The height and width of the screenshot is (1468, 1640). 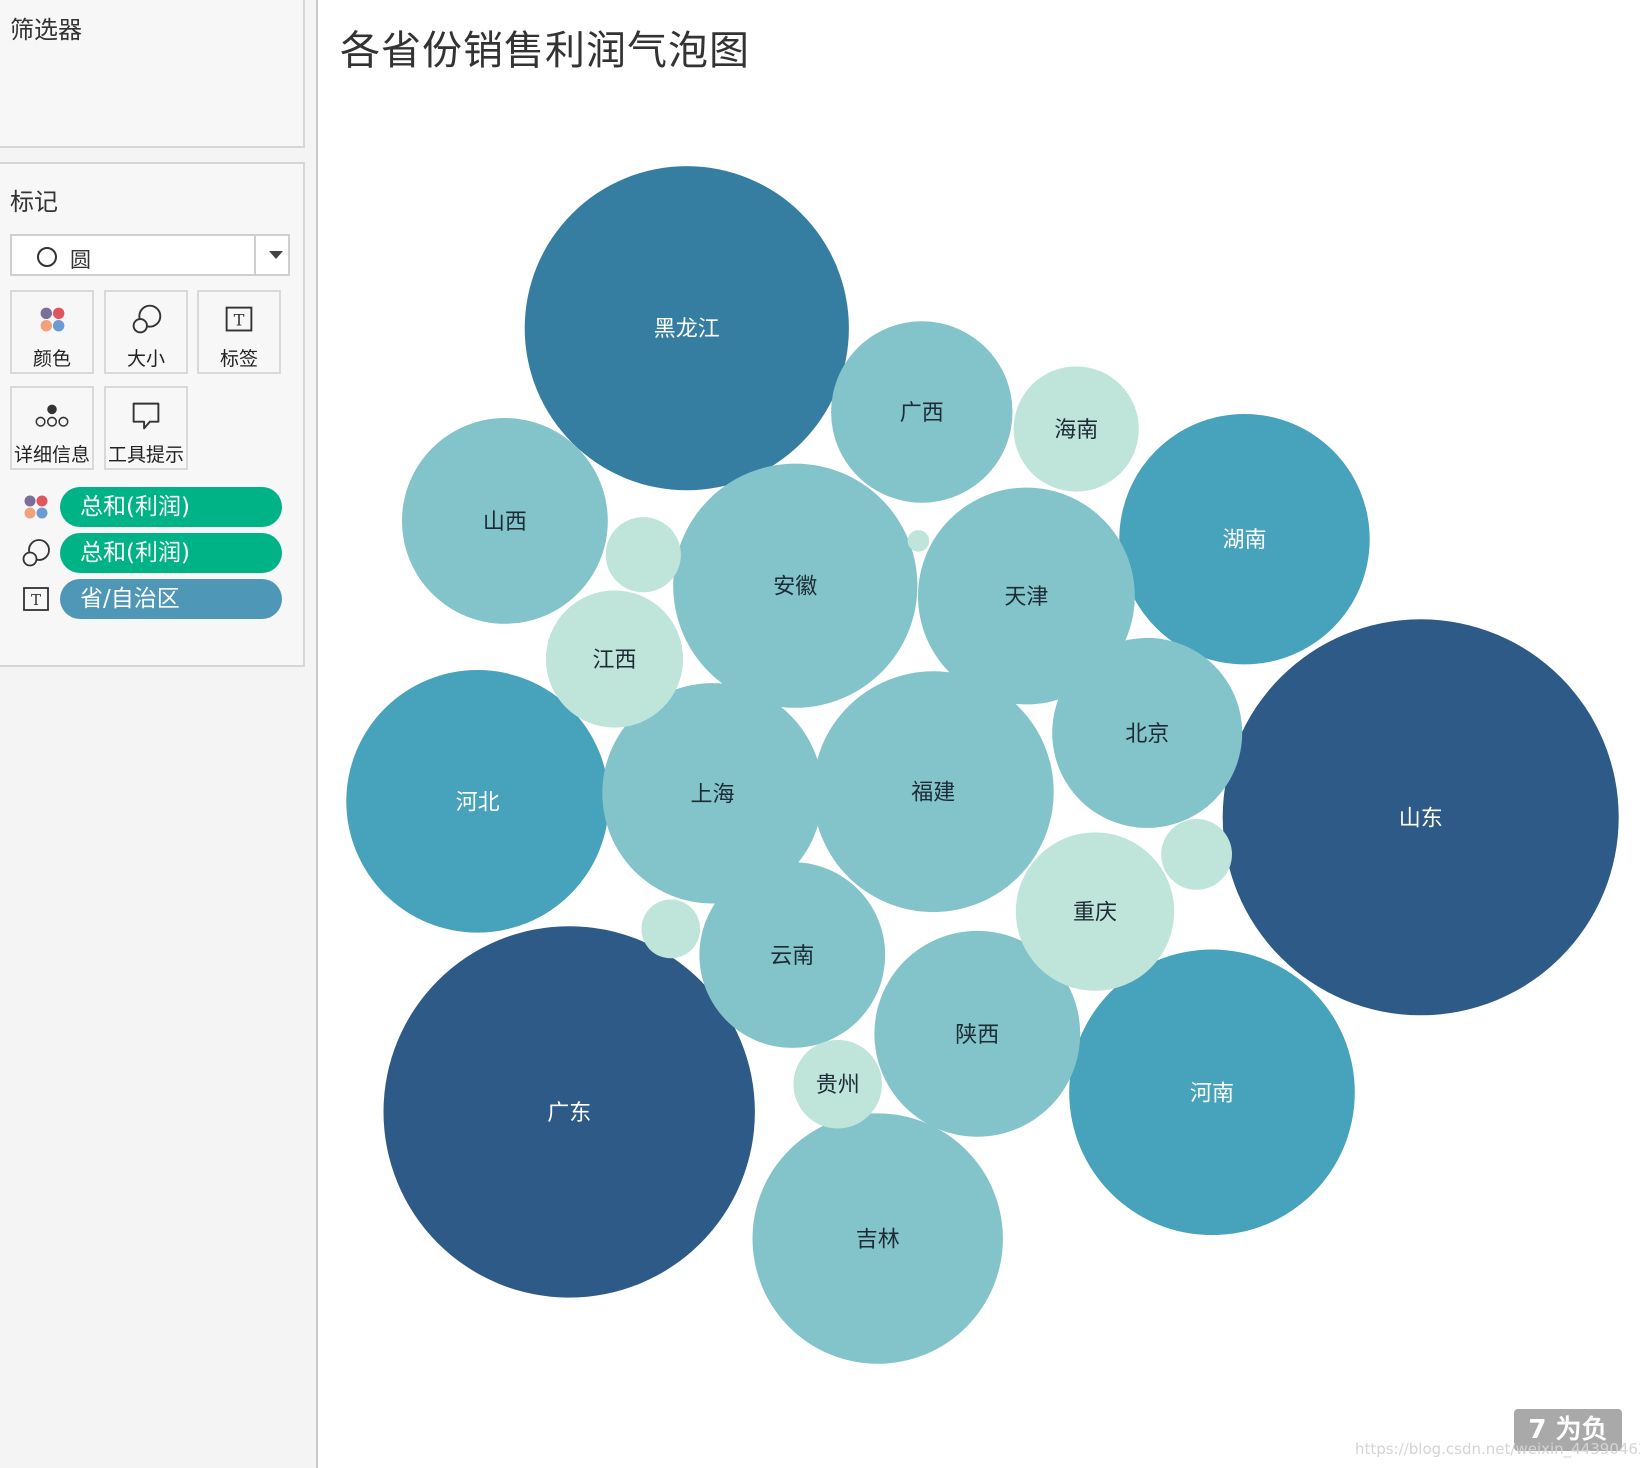 What do you see at coordinates (1026, 597) in the screenshot?
I see `bubble-label: 天津` at bounding box center [1026, 597].